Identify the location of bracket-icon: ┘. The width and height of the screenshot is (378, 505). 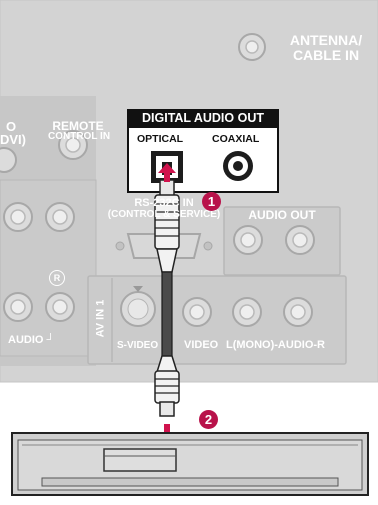
(50, 340).